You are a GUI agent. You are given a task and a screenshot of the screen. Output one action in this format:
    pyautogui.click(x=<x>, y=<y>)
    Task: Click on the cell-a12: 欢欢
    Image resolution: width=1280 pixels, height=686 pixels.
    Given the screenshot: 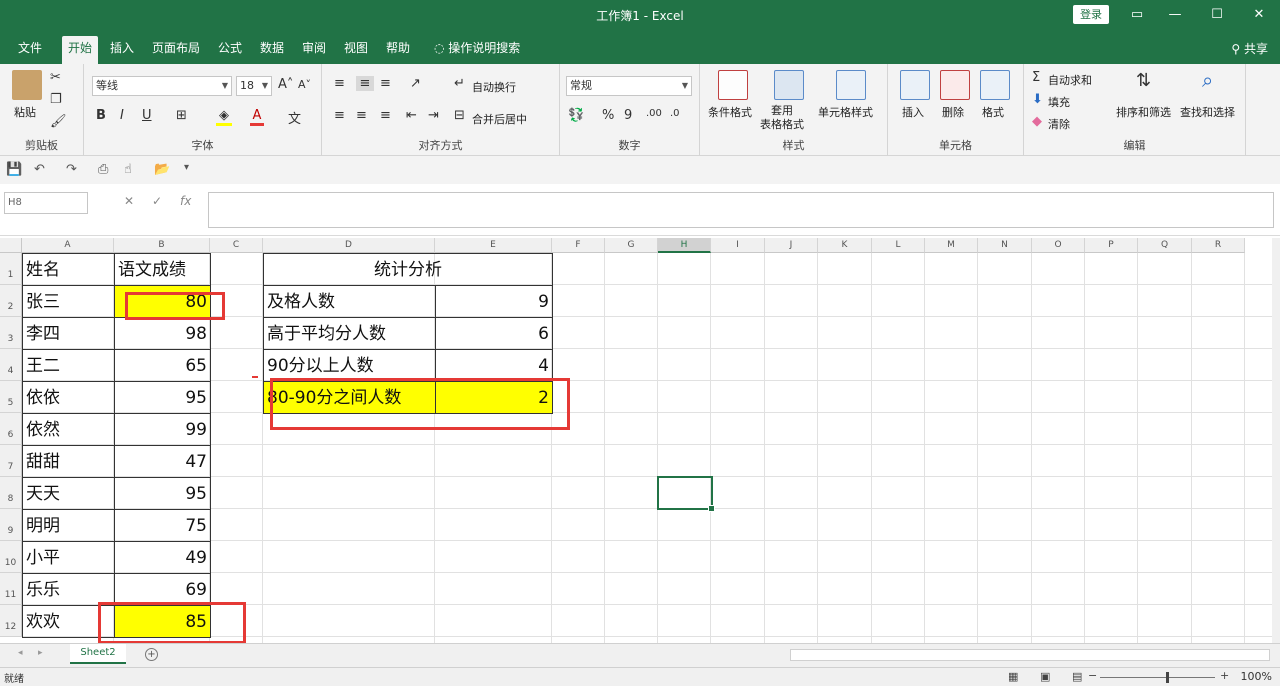 What is the action you would take?
    pyautogui.click(x=68, y=621)
    